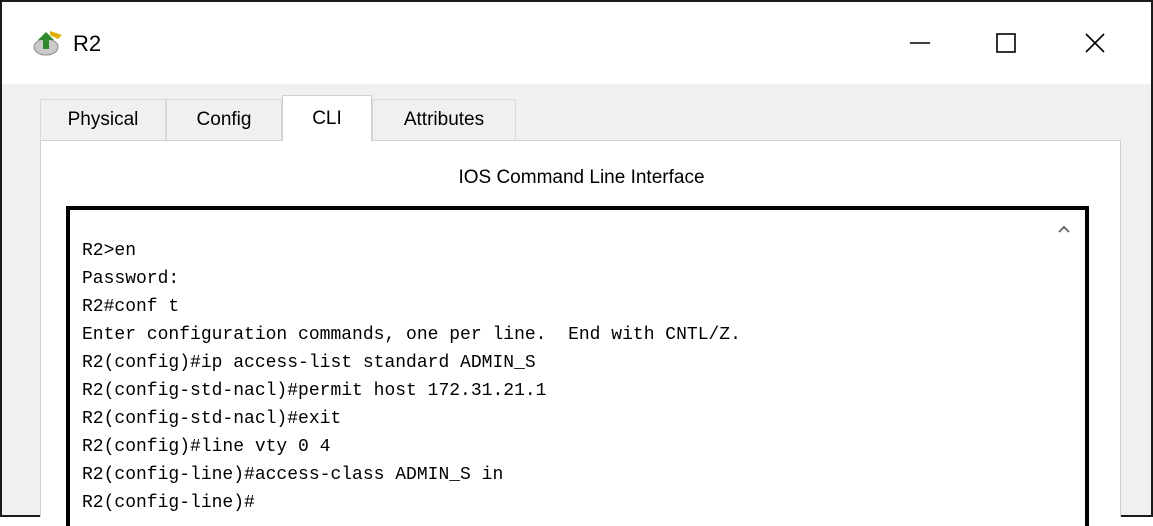  I want to click on tab-physical: Physical, so click(103, 119).